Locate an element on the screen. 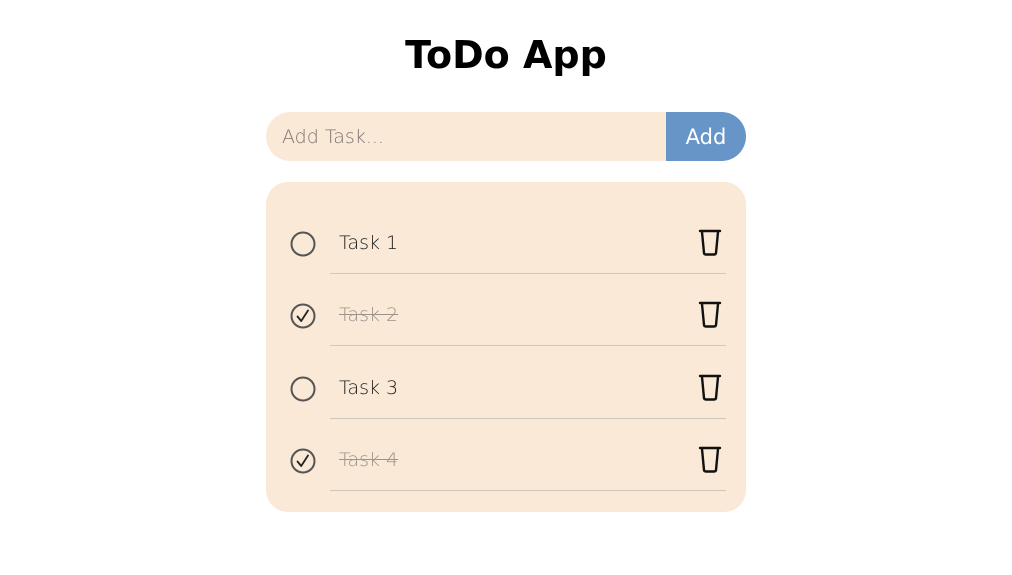 Image resolution: width=1012 pixels, height=575 pixels. task-item: Task 4 is located at coordinates (506, 451).